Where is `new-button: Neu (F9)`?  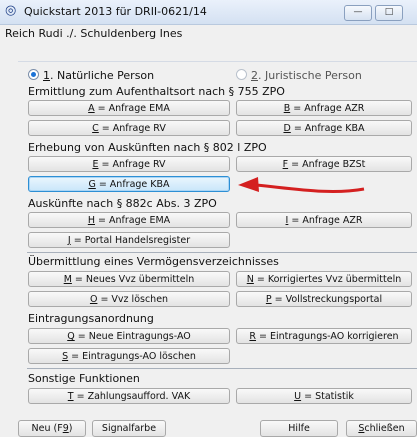 new-button: Neu (F9) is located at coordinates (52, 428).